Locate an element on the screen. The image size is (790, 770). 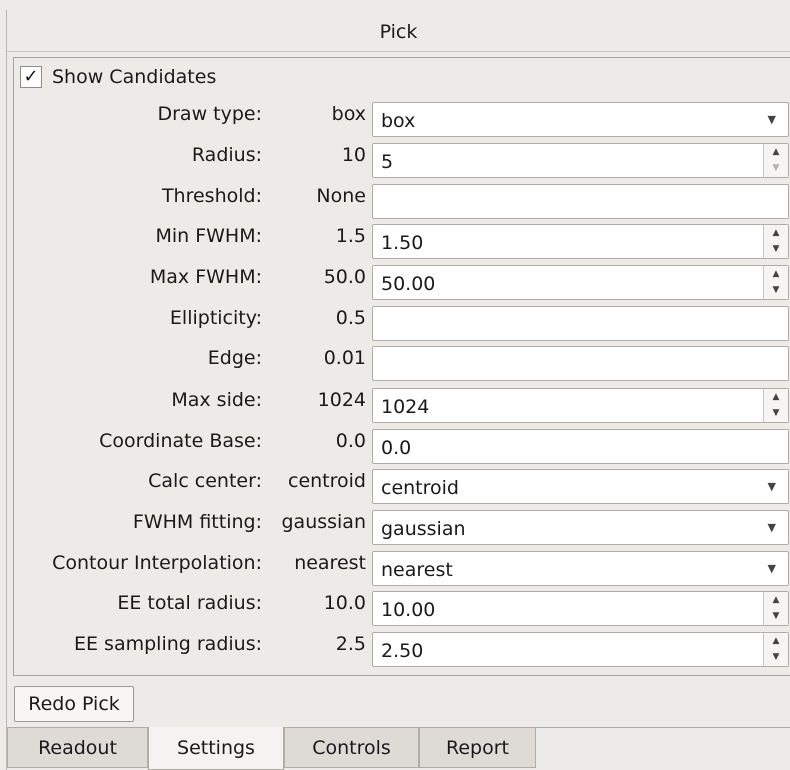
setting-row-draw-type: Draw type: box box ▼ is located at coordinates (395, 117).